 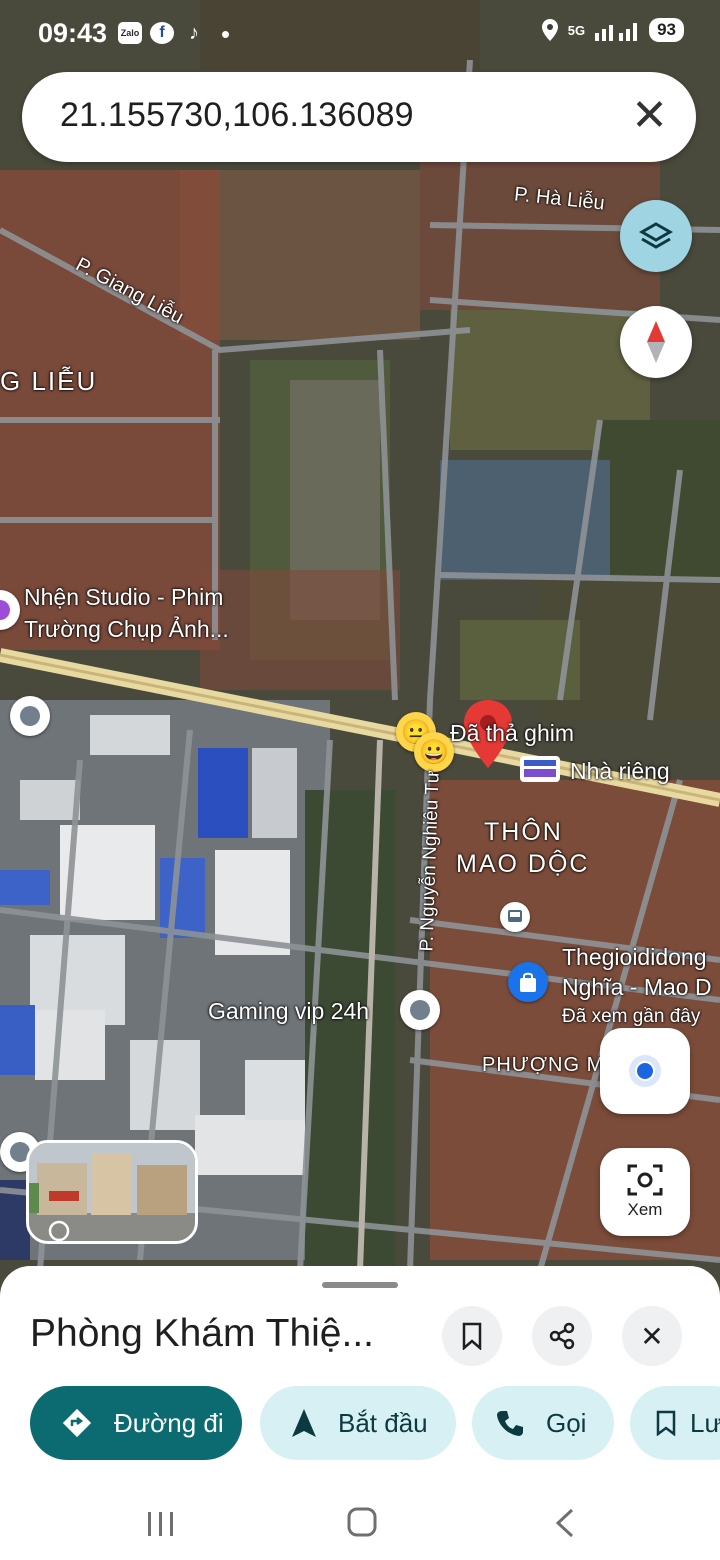 I want to click on save-chip-button: Lư, so click(x=675, y=1423).